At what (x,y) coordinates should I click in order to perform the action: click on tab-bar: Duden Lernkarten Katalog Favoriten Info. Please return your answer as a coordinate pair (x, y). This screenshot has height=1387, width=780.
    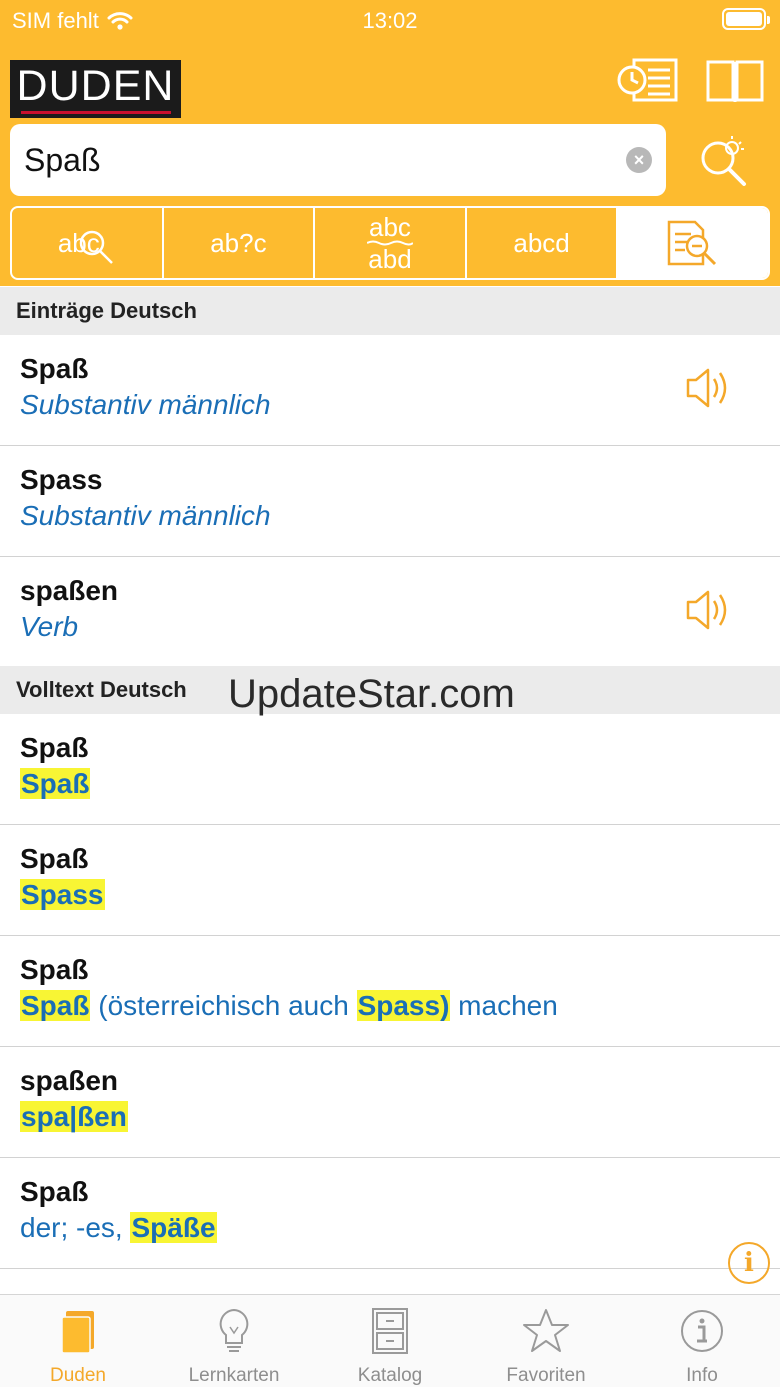
    Looking at the image, I should click on (390, 1340).